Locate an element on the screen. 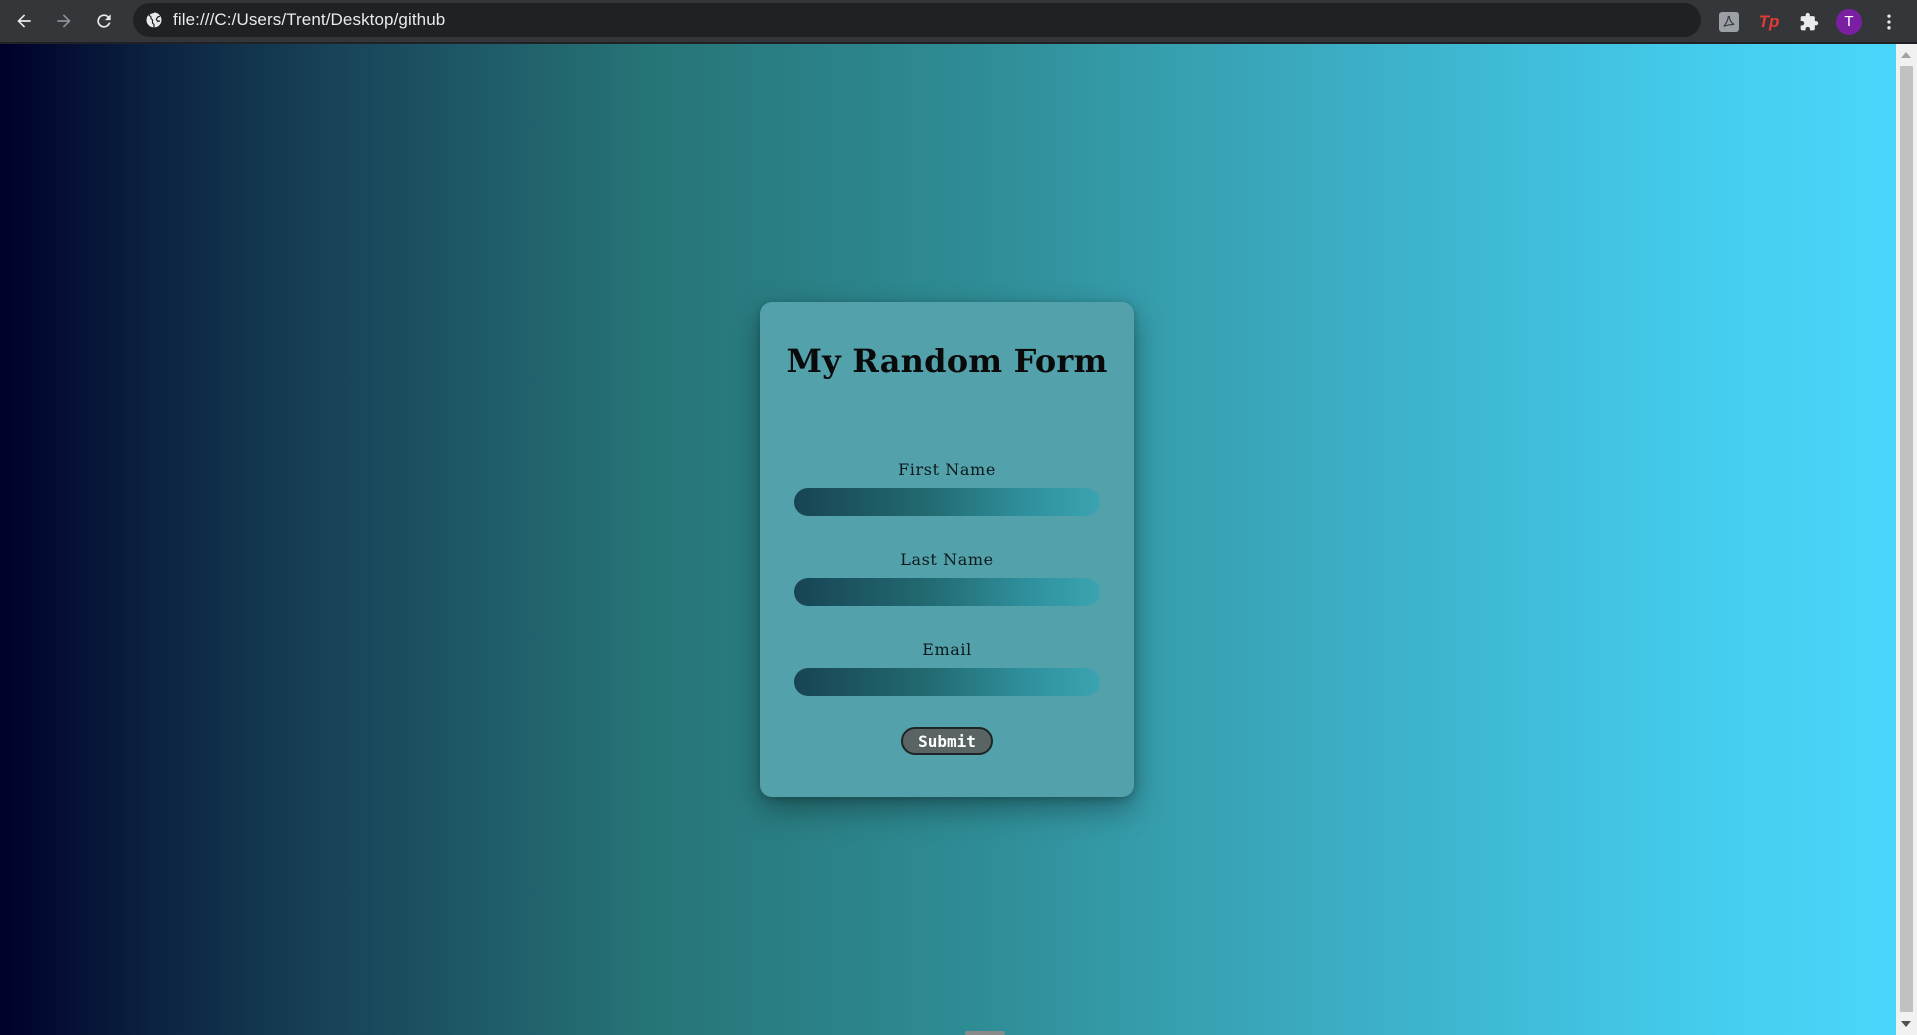  browser-menu-button is located at coordinates (1889, 22).